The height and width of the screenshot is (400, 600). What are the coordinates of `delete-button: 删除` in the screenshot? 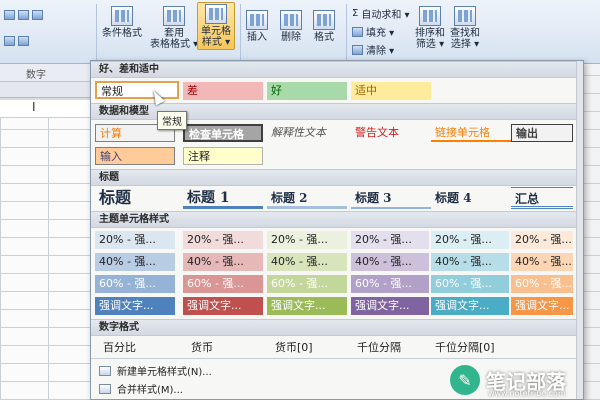 It's located at (291, 26).